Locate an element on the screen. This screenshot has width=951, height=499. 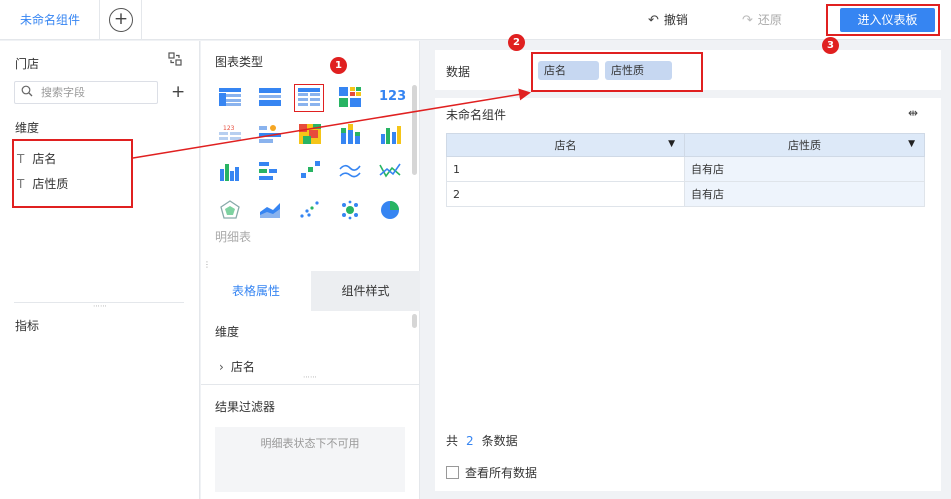
row-count-value: 2 is located at coordinates (470, 441).